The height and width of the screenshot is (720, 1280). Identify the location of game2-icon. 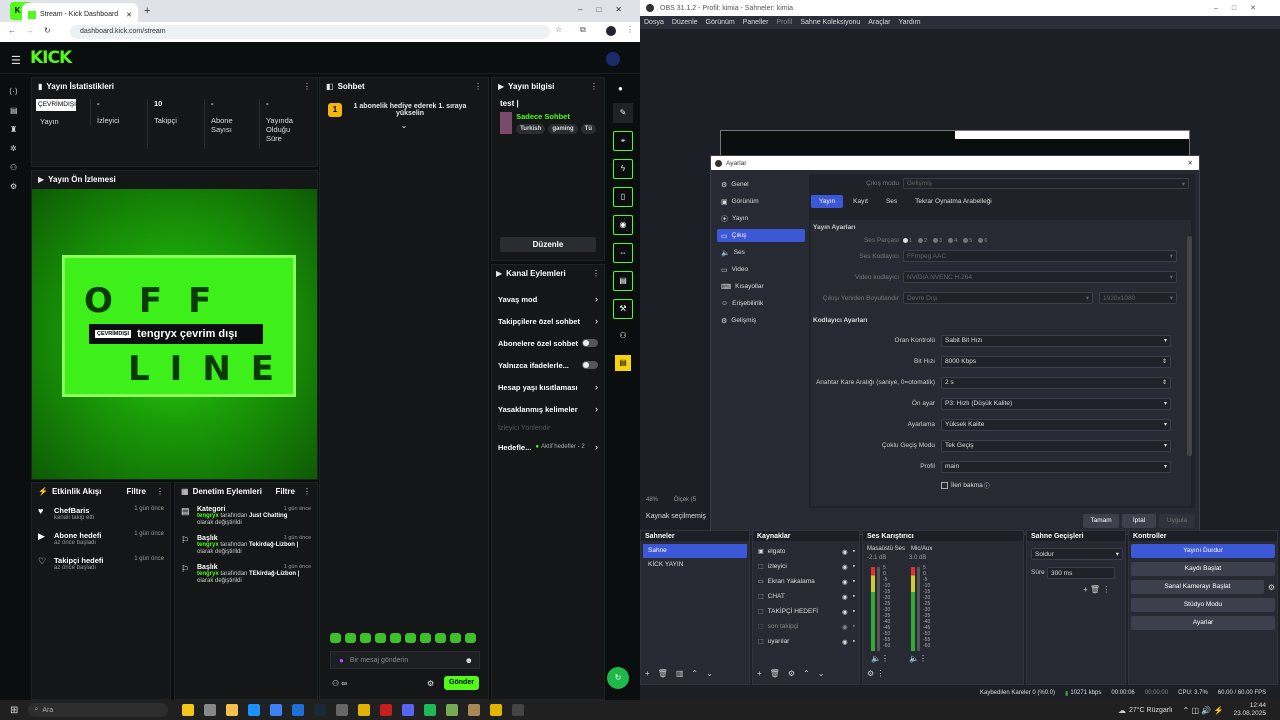
(474, 710).